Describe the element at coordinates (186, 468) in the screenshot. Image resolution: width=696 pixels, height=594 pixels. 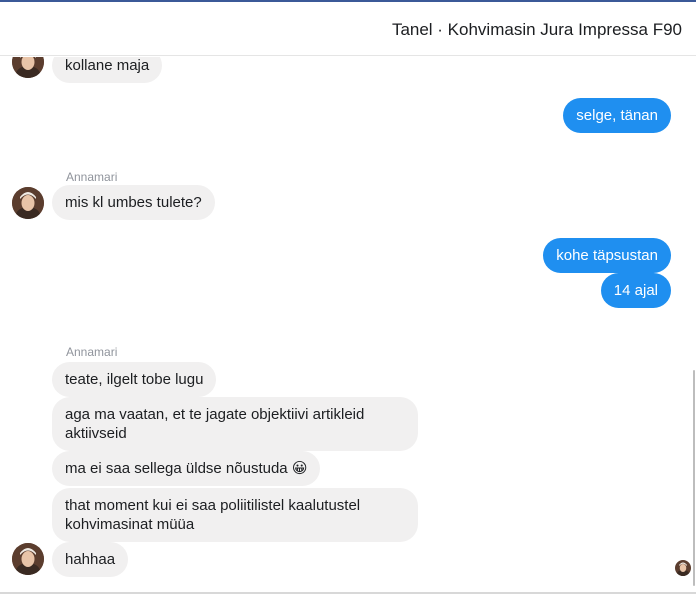
I see `message-bubble-incoming: ma ei saa sellega üldse nõustuda 😀` at that location.